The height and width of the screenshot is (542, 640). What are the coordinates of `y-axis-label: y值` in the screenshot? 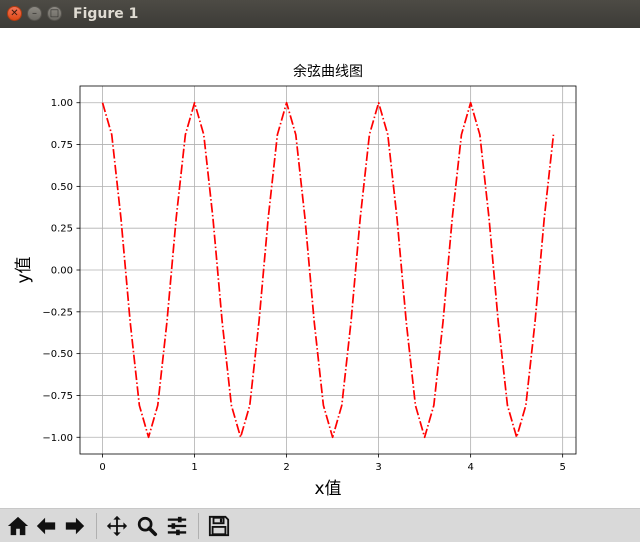 It's located at (24, 269).